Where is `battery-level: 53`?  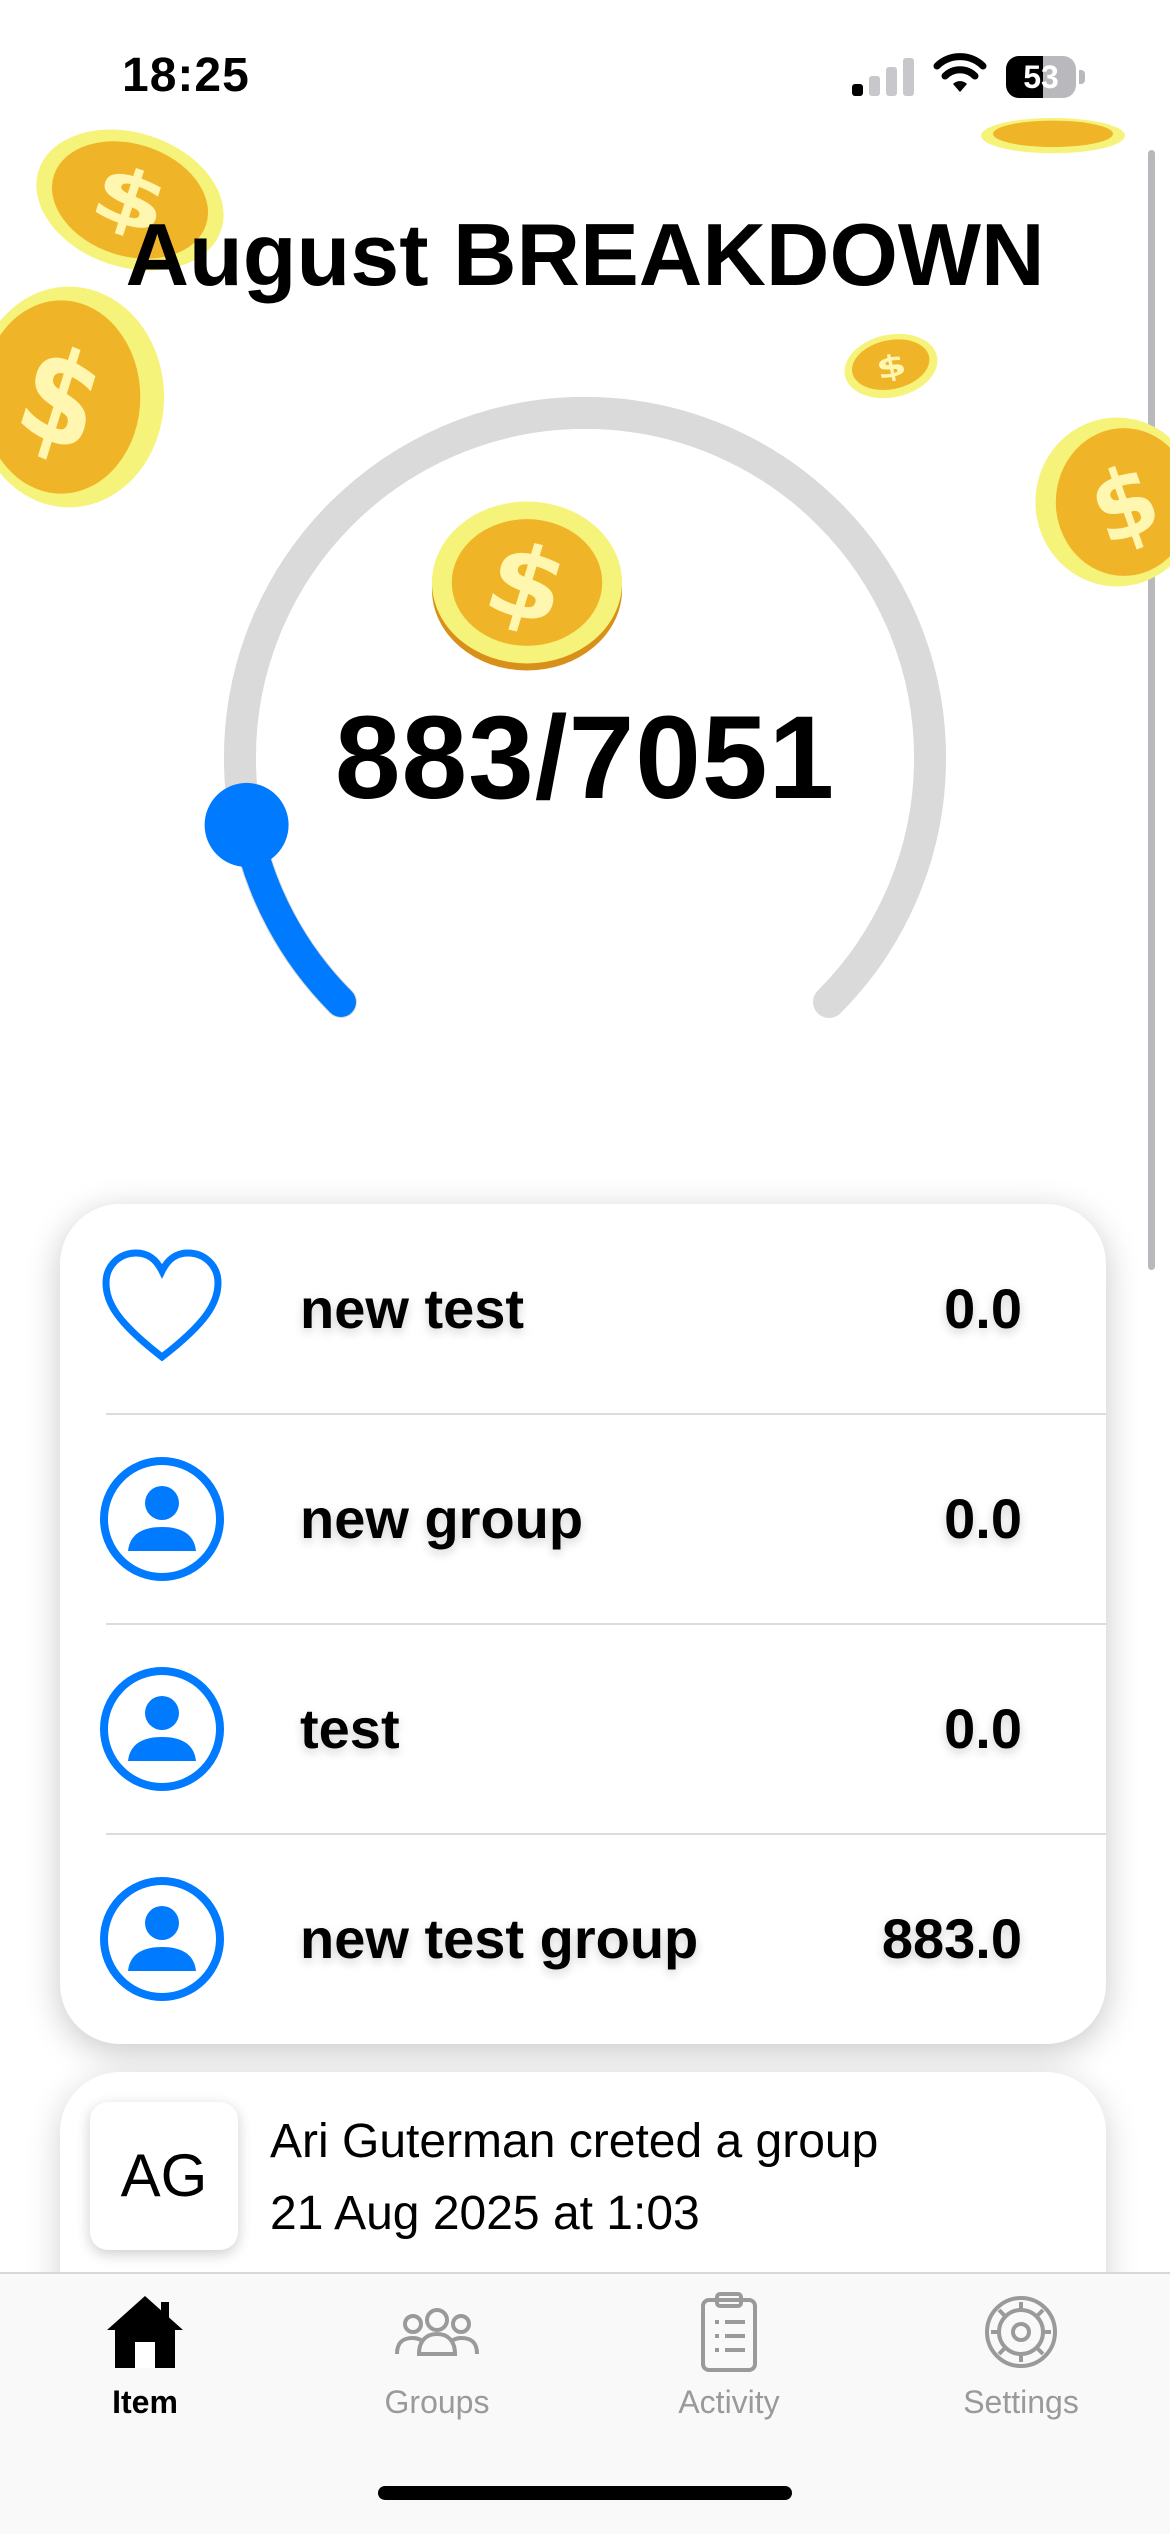
battery-level: 53 is located at coordinates (1041, 77).